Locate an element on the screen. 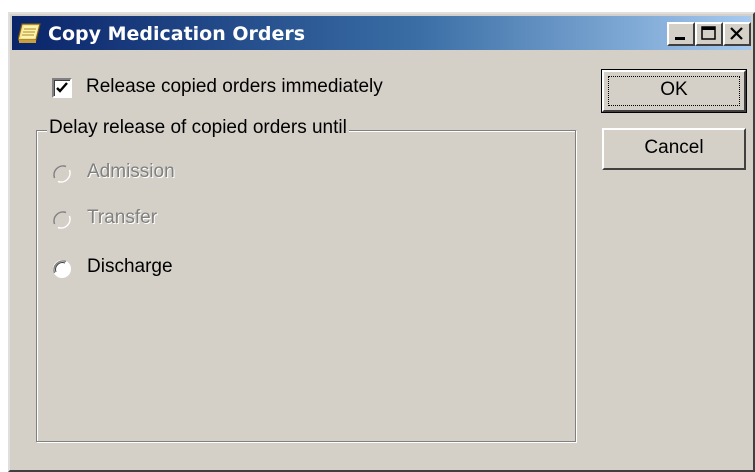 Image resolution: width=755 pixels, height=472 pixels. maximize-button is located at coordinates (709, 34).